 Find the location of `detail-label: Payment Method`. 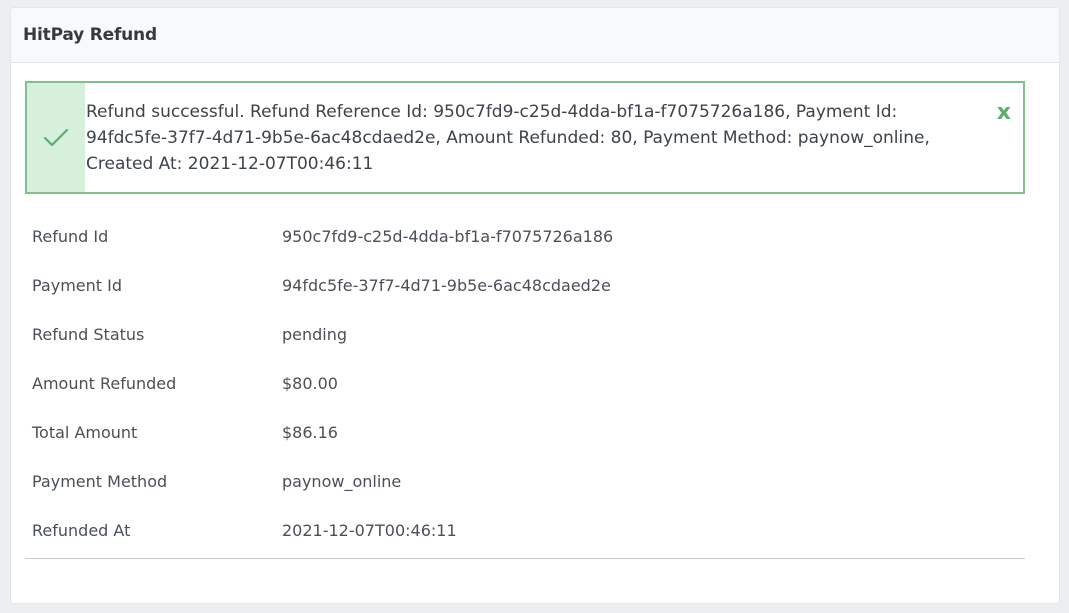

detail-label: Payment Method is located at coordinates (100, 481).